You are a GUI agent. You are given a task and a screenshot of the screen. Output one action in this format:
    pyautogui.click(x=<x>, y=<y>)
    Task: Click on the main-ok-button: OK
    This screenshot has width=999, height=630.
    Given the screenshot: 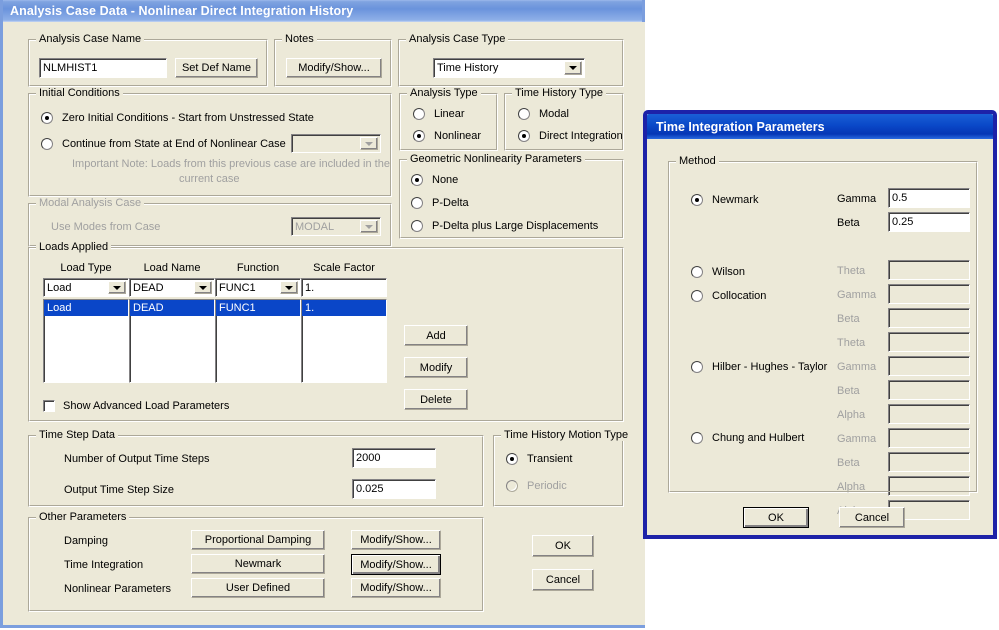 What is the action you would take?
    pyautogui.click(x=563, y=546)
    